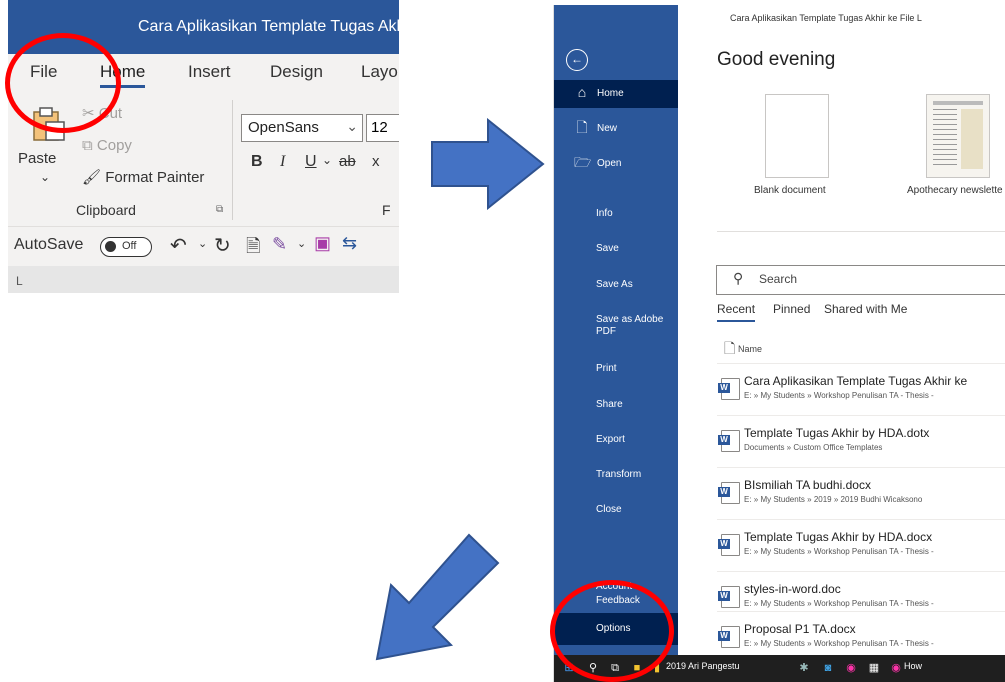 Image resolution: width=1005 pixels, height=682 pixels. Describe the element at coordinates (657, 668) in the screenshot. I see `folder-icon: ▮` at that location.